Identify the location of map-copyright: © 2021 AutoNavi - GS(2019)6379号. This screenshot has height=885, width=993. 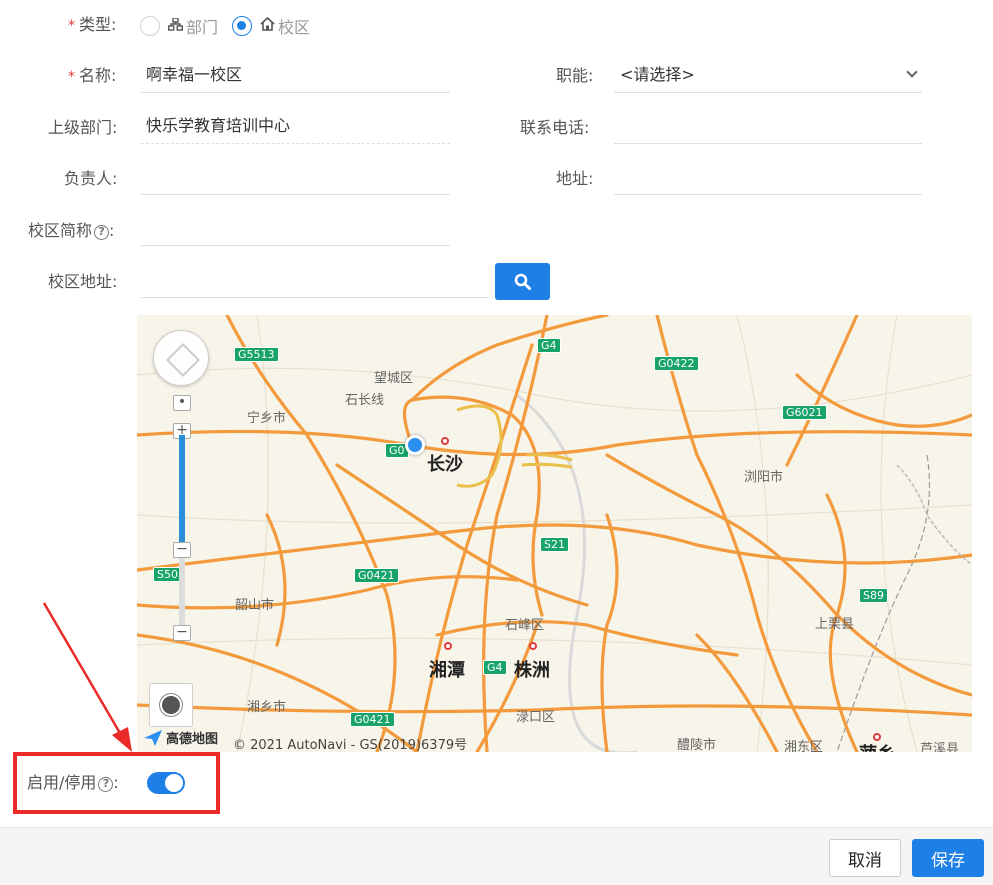
(350, 745).